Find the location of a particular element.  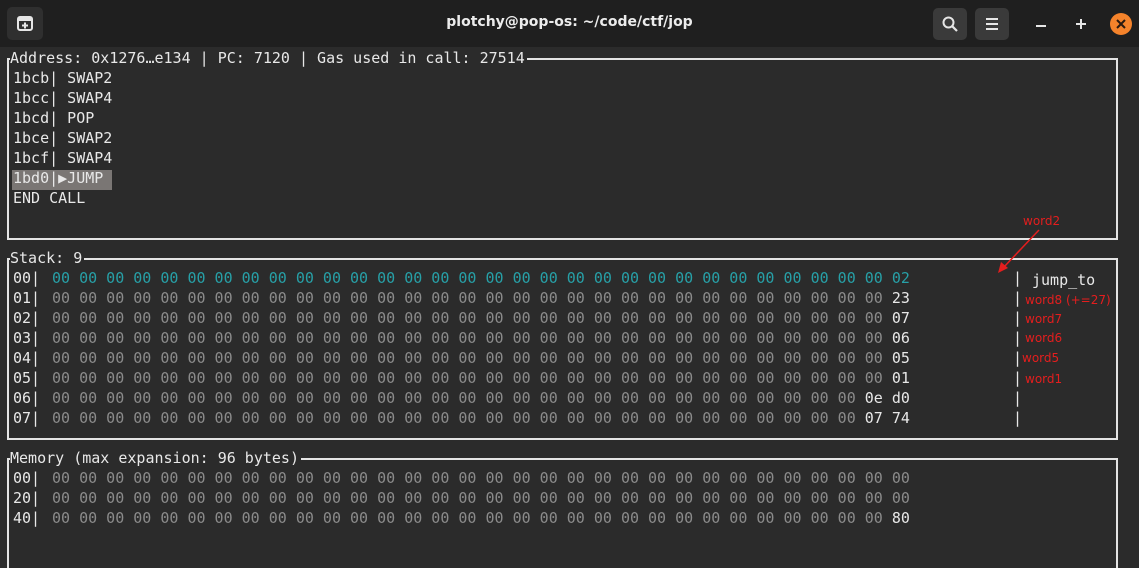

annotation-word5: word5 is located at coordinates (1041, 358).